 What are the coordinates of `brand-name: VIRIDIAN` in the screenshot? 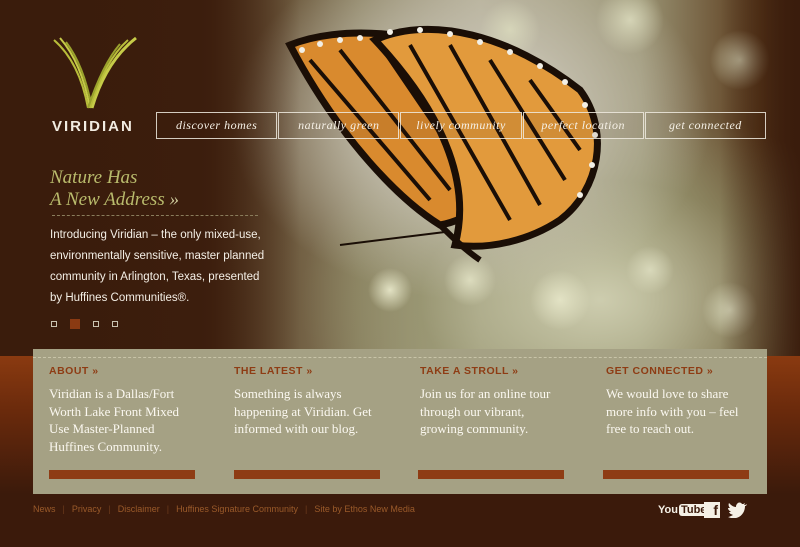 It's located at (93, 126).